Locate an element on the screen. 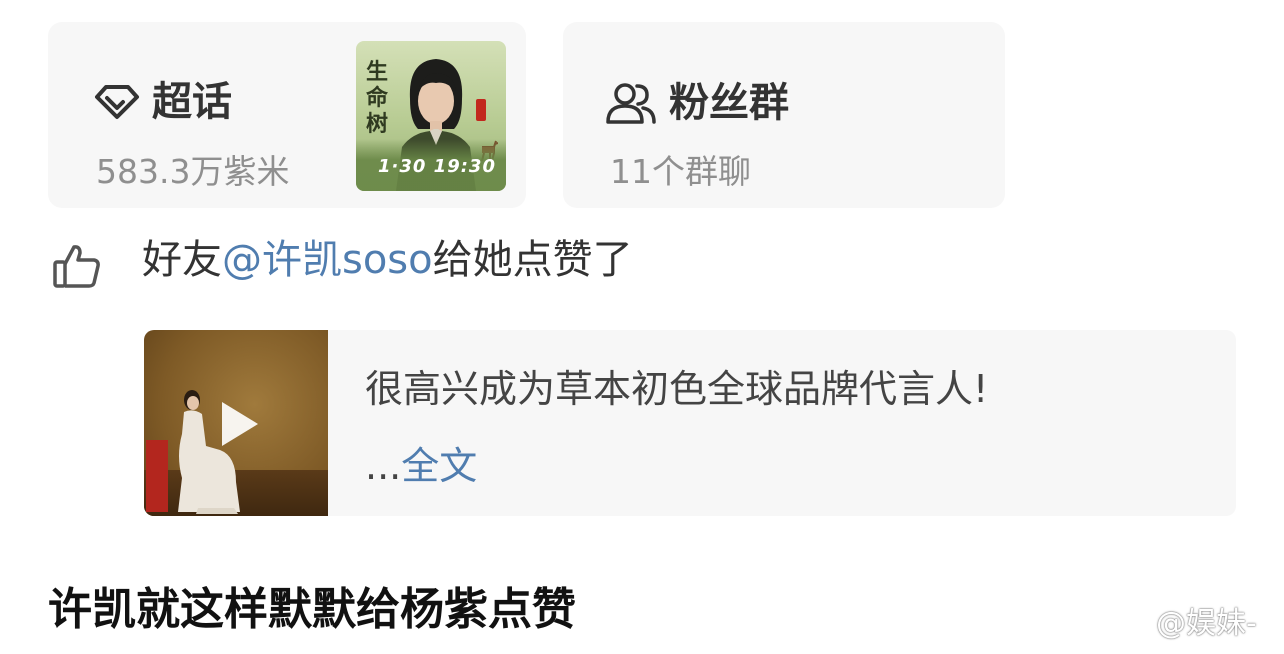 The image size is (1284, 654). drama-poster-image: 生命树 1·30 19:30 is located at coordinates (431, 116).